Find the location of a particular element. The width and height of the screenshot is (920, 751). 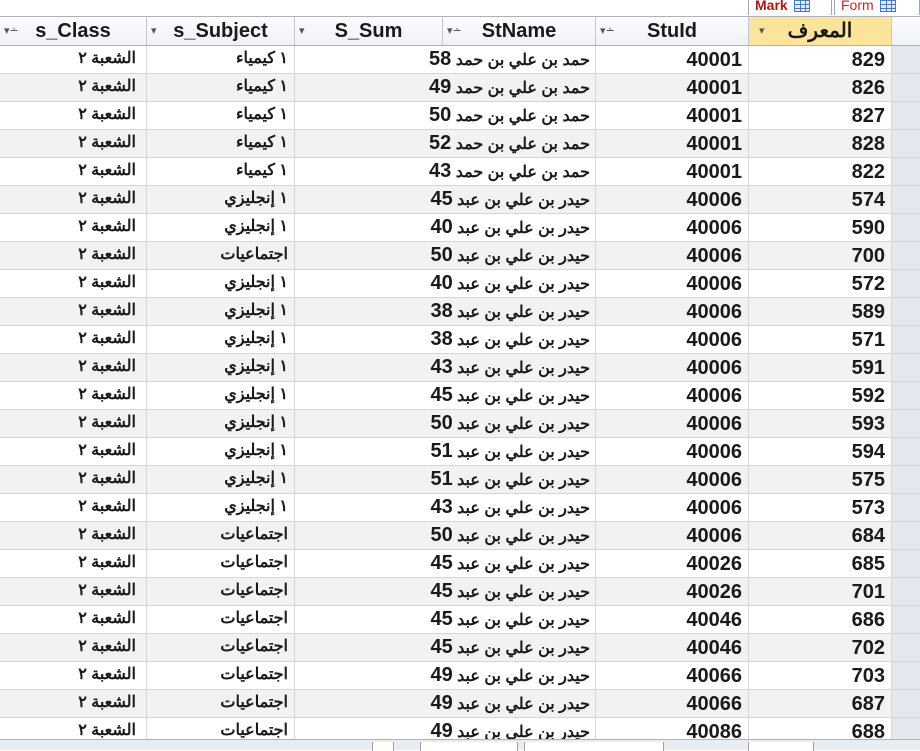

cell-id: 572 is located at coordinates (820, 284).